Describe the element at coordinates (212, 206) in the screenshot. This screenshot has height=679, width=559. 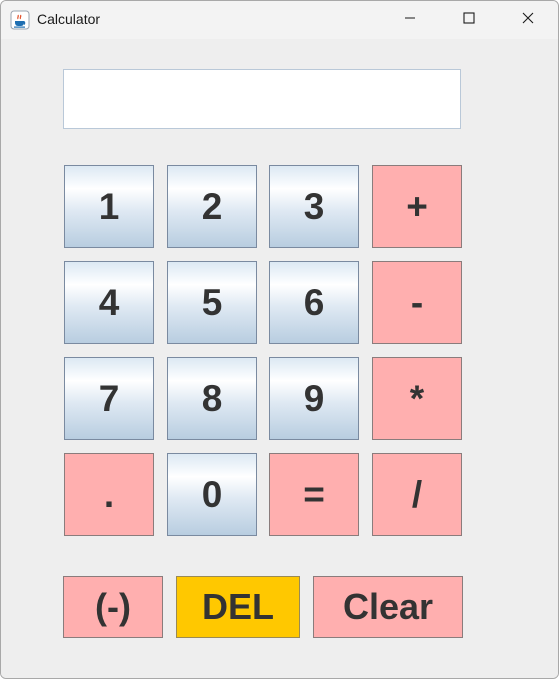
I see `key-2-button: 2` at that location.